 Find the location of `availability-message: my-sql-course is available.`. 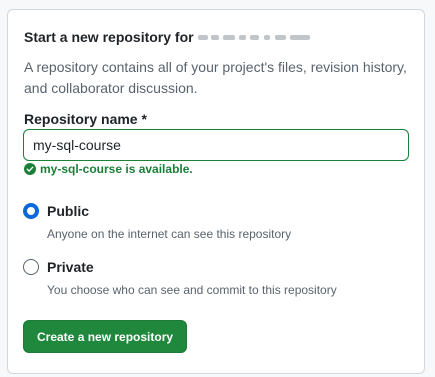

availability-message: my-sql-course is available. is located at coordinates (108, 169).